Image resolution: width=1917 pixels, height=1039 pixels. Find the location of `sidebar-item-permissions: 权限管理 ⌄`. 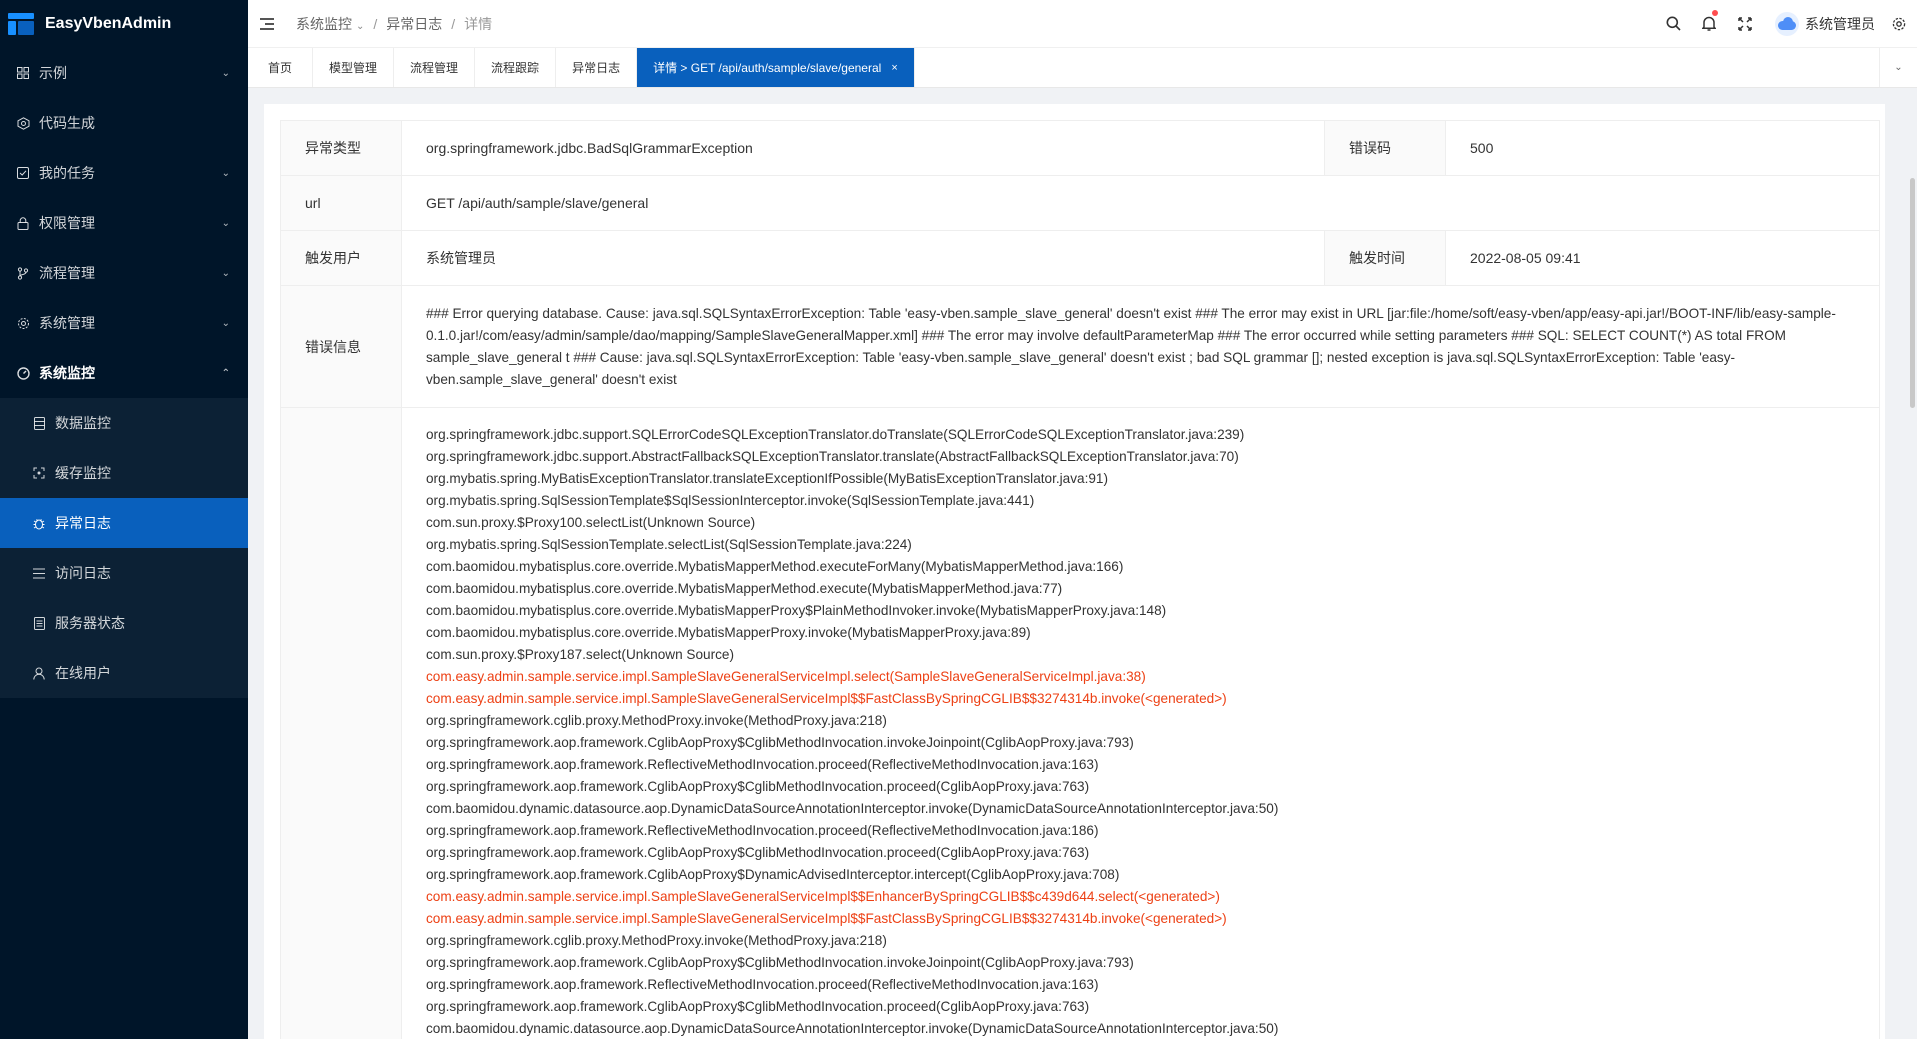

sidebar-item-permissions: 权限管理 ⌄ is located at coordinates (124, 223).